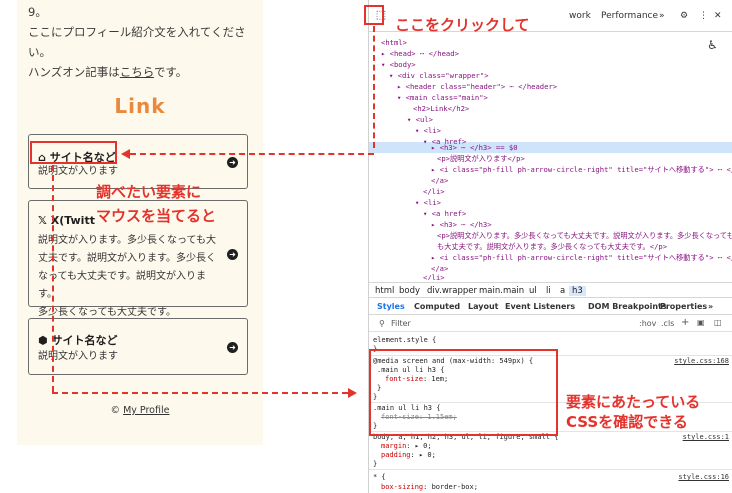  I want to click on breadcrumb-li: li, so click(548, 291).